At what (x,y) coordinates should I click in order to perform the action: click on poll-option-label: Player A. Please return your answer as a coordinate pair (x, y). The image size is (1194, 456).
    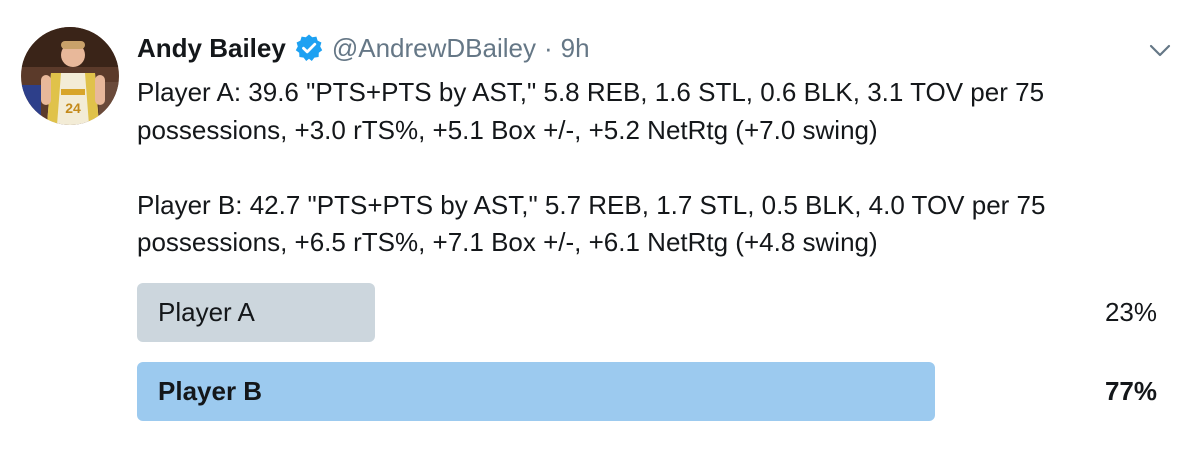
    Looking at the image, I should click on (206, 312).